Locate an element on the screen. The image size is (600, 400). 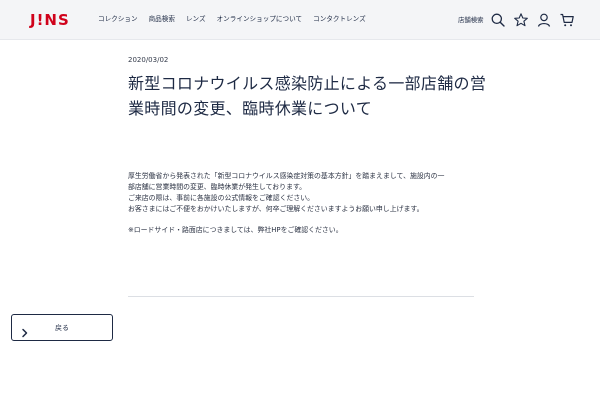
article-note: ※ロードサイド・路面店につきましては、弊社HPをご確認ください。 is located at coordinates (235, 230).